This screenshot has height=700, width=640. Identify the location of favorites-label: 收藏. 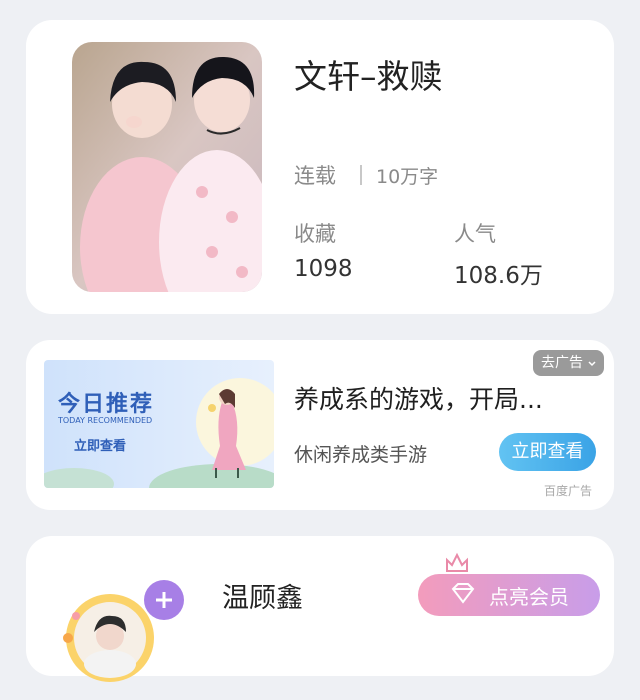
(315, 234).